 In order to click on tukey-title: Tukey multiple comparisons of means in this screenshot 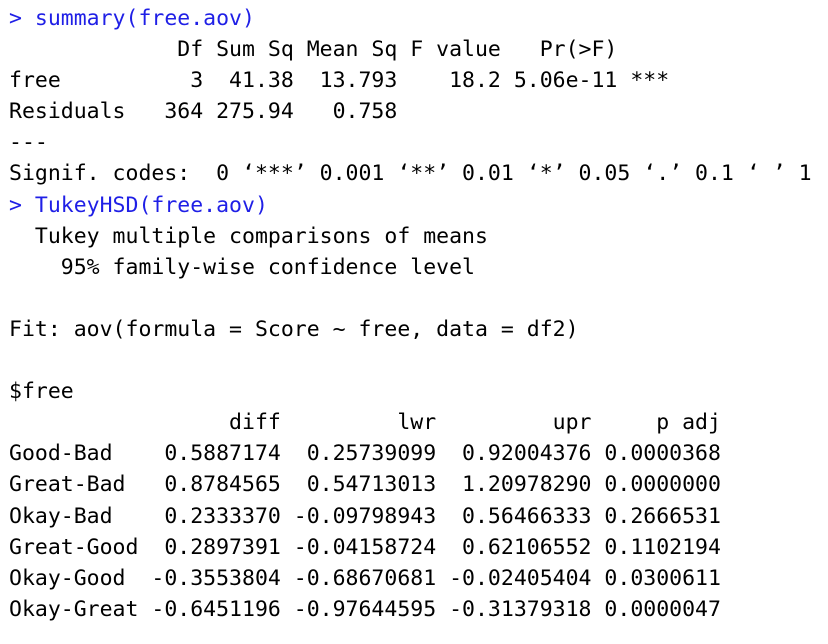, I will do `click(248, 236)`.